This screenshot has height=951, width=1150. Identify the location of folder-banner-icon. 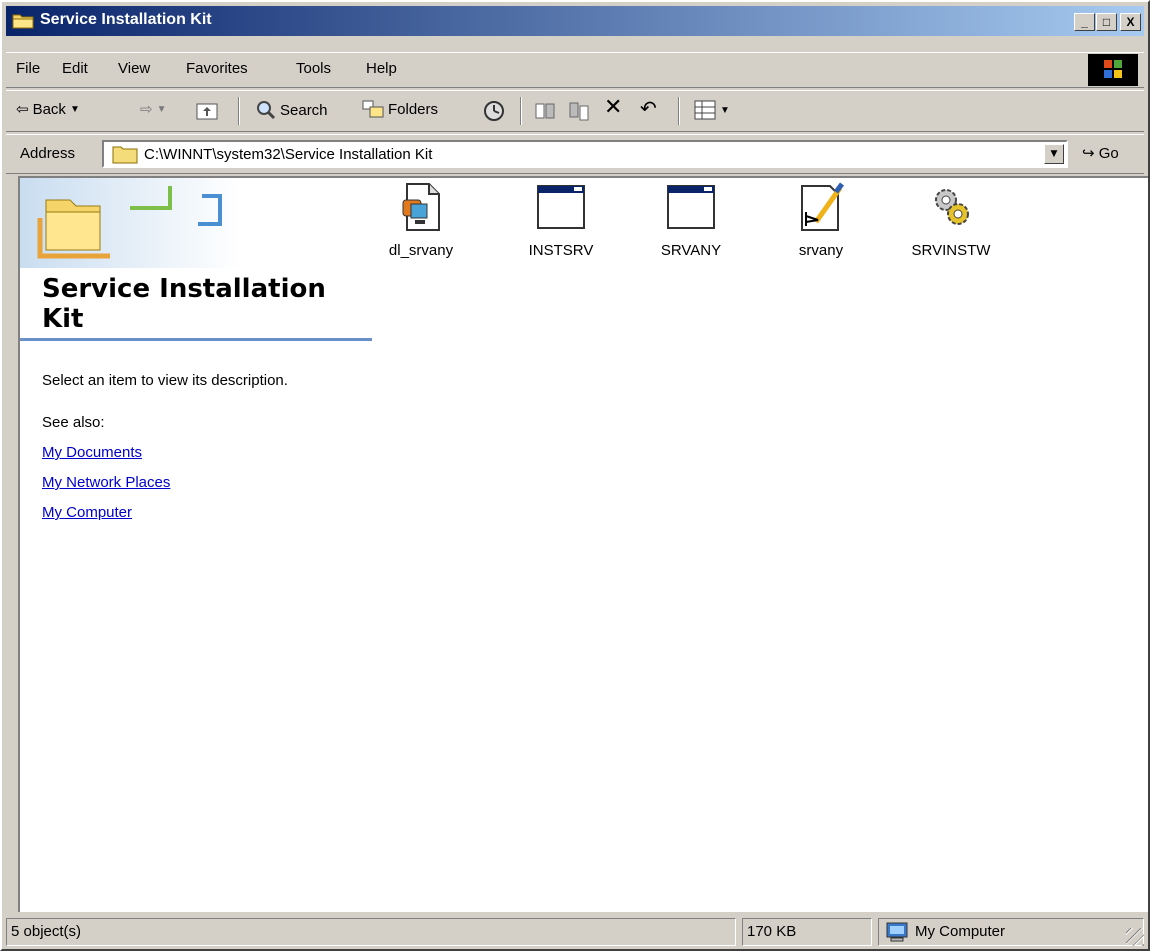
(130, 223).